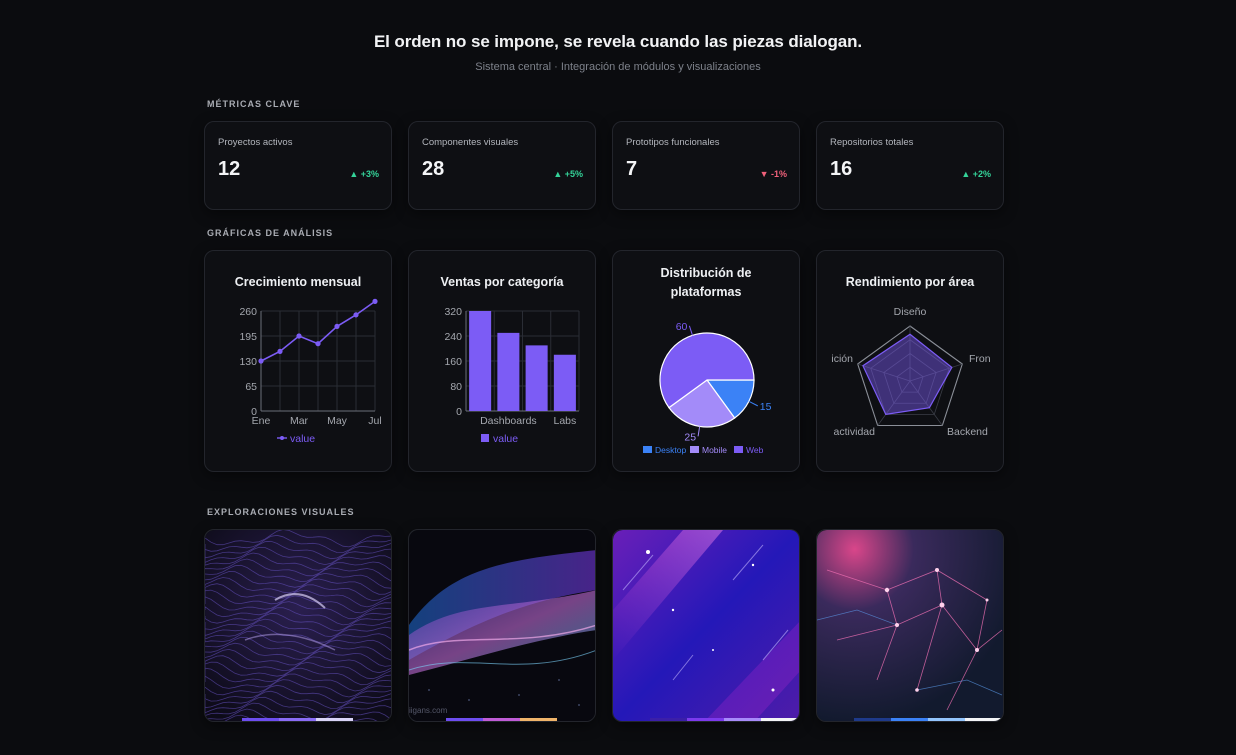  I want to click on x-tick-label: Jul, so click(374, 421).